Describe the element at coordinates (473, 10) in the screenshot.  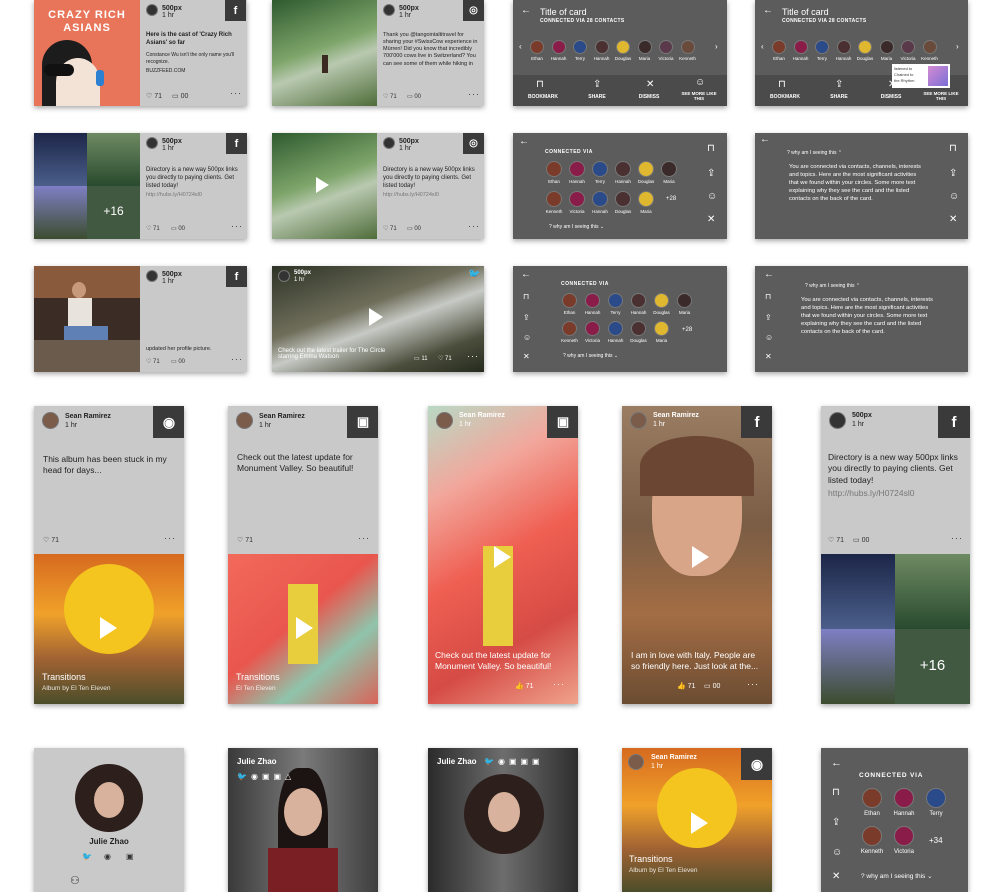
I see `instagram-icon: ◎` at that location.